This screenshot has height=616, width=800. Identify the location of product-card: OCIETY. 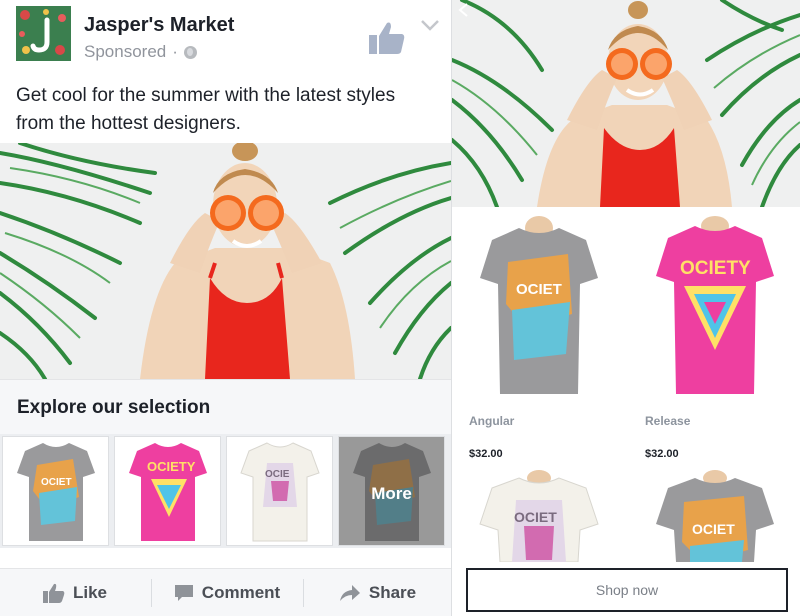
(715, 306).